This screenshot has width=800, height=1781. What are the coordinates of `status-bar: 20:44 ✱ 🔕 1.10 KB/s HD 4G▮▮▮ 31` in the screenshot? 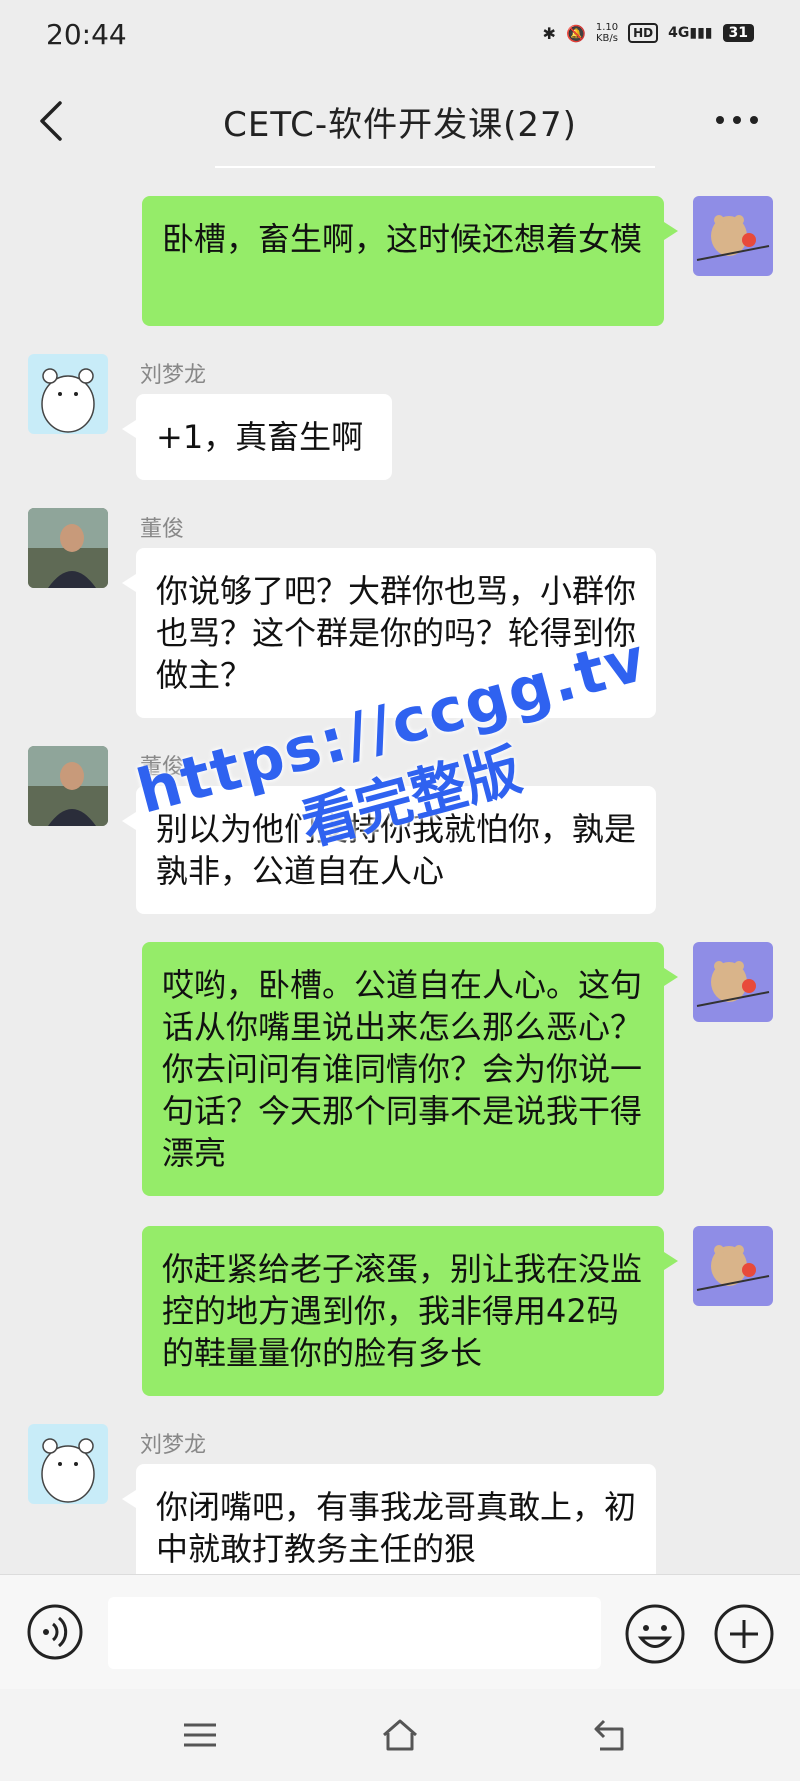 It's located at (400, 37).